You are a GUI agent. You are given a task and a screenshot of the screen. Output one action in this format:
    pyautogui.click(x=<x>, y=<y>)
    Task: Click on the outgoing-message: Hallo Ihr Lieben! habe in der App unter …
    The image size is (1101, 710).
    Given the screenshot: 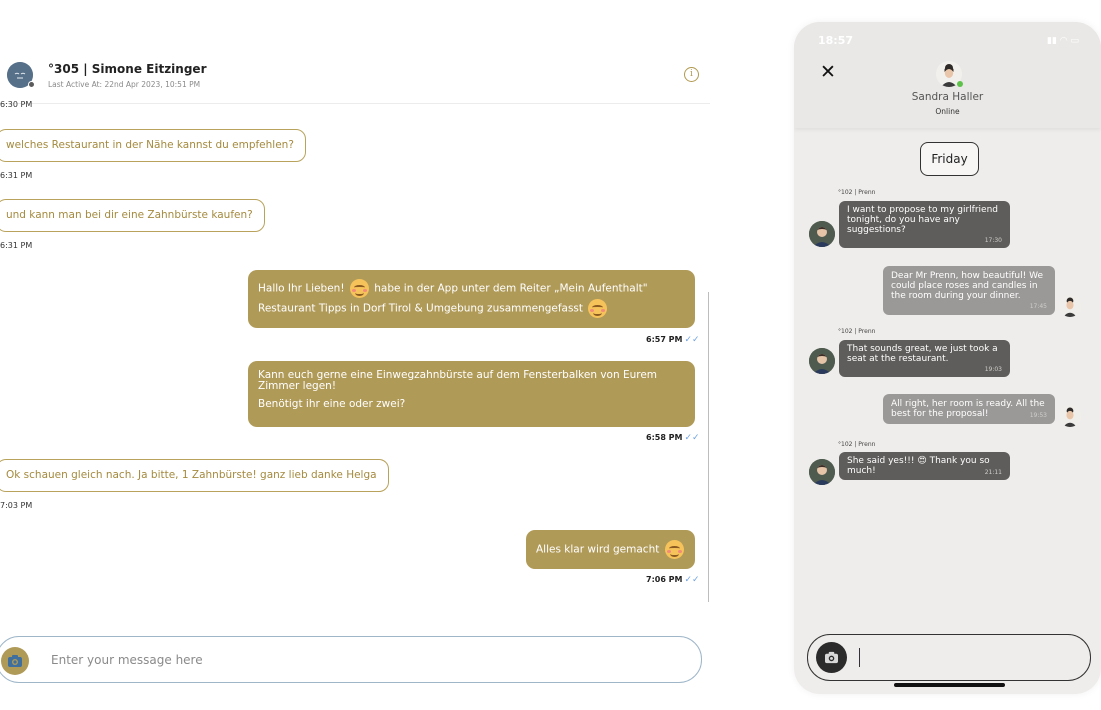 What is the action you would take?
    pyautogui.click(x=471, y=299)
    